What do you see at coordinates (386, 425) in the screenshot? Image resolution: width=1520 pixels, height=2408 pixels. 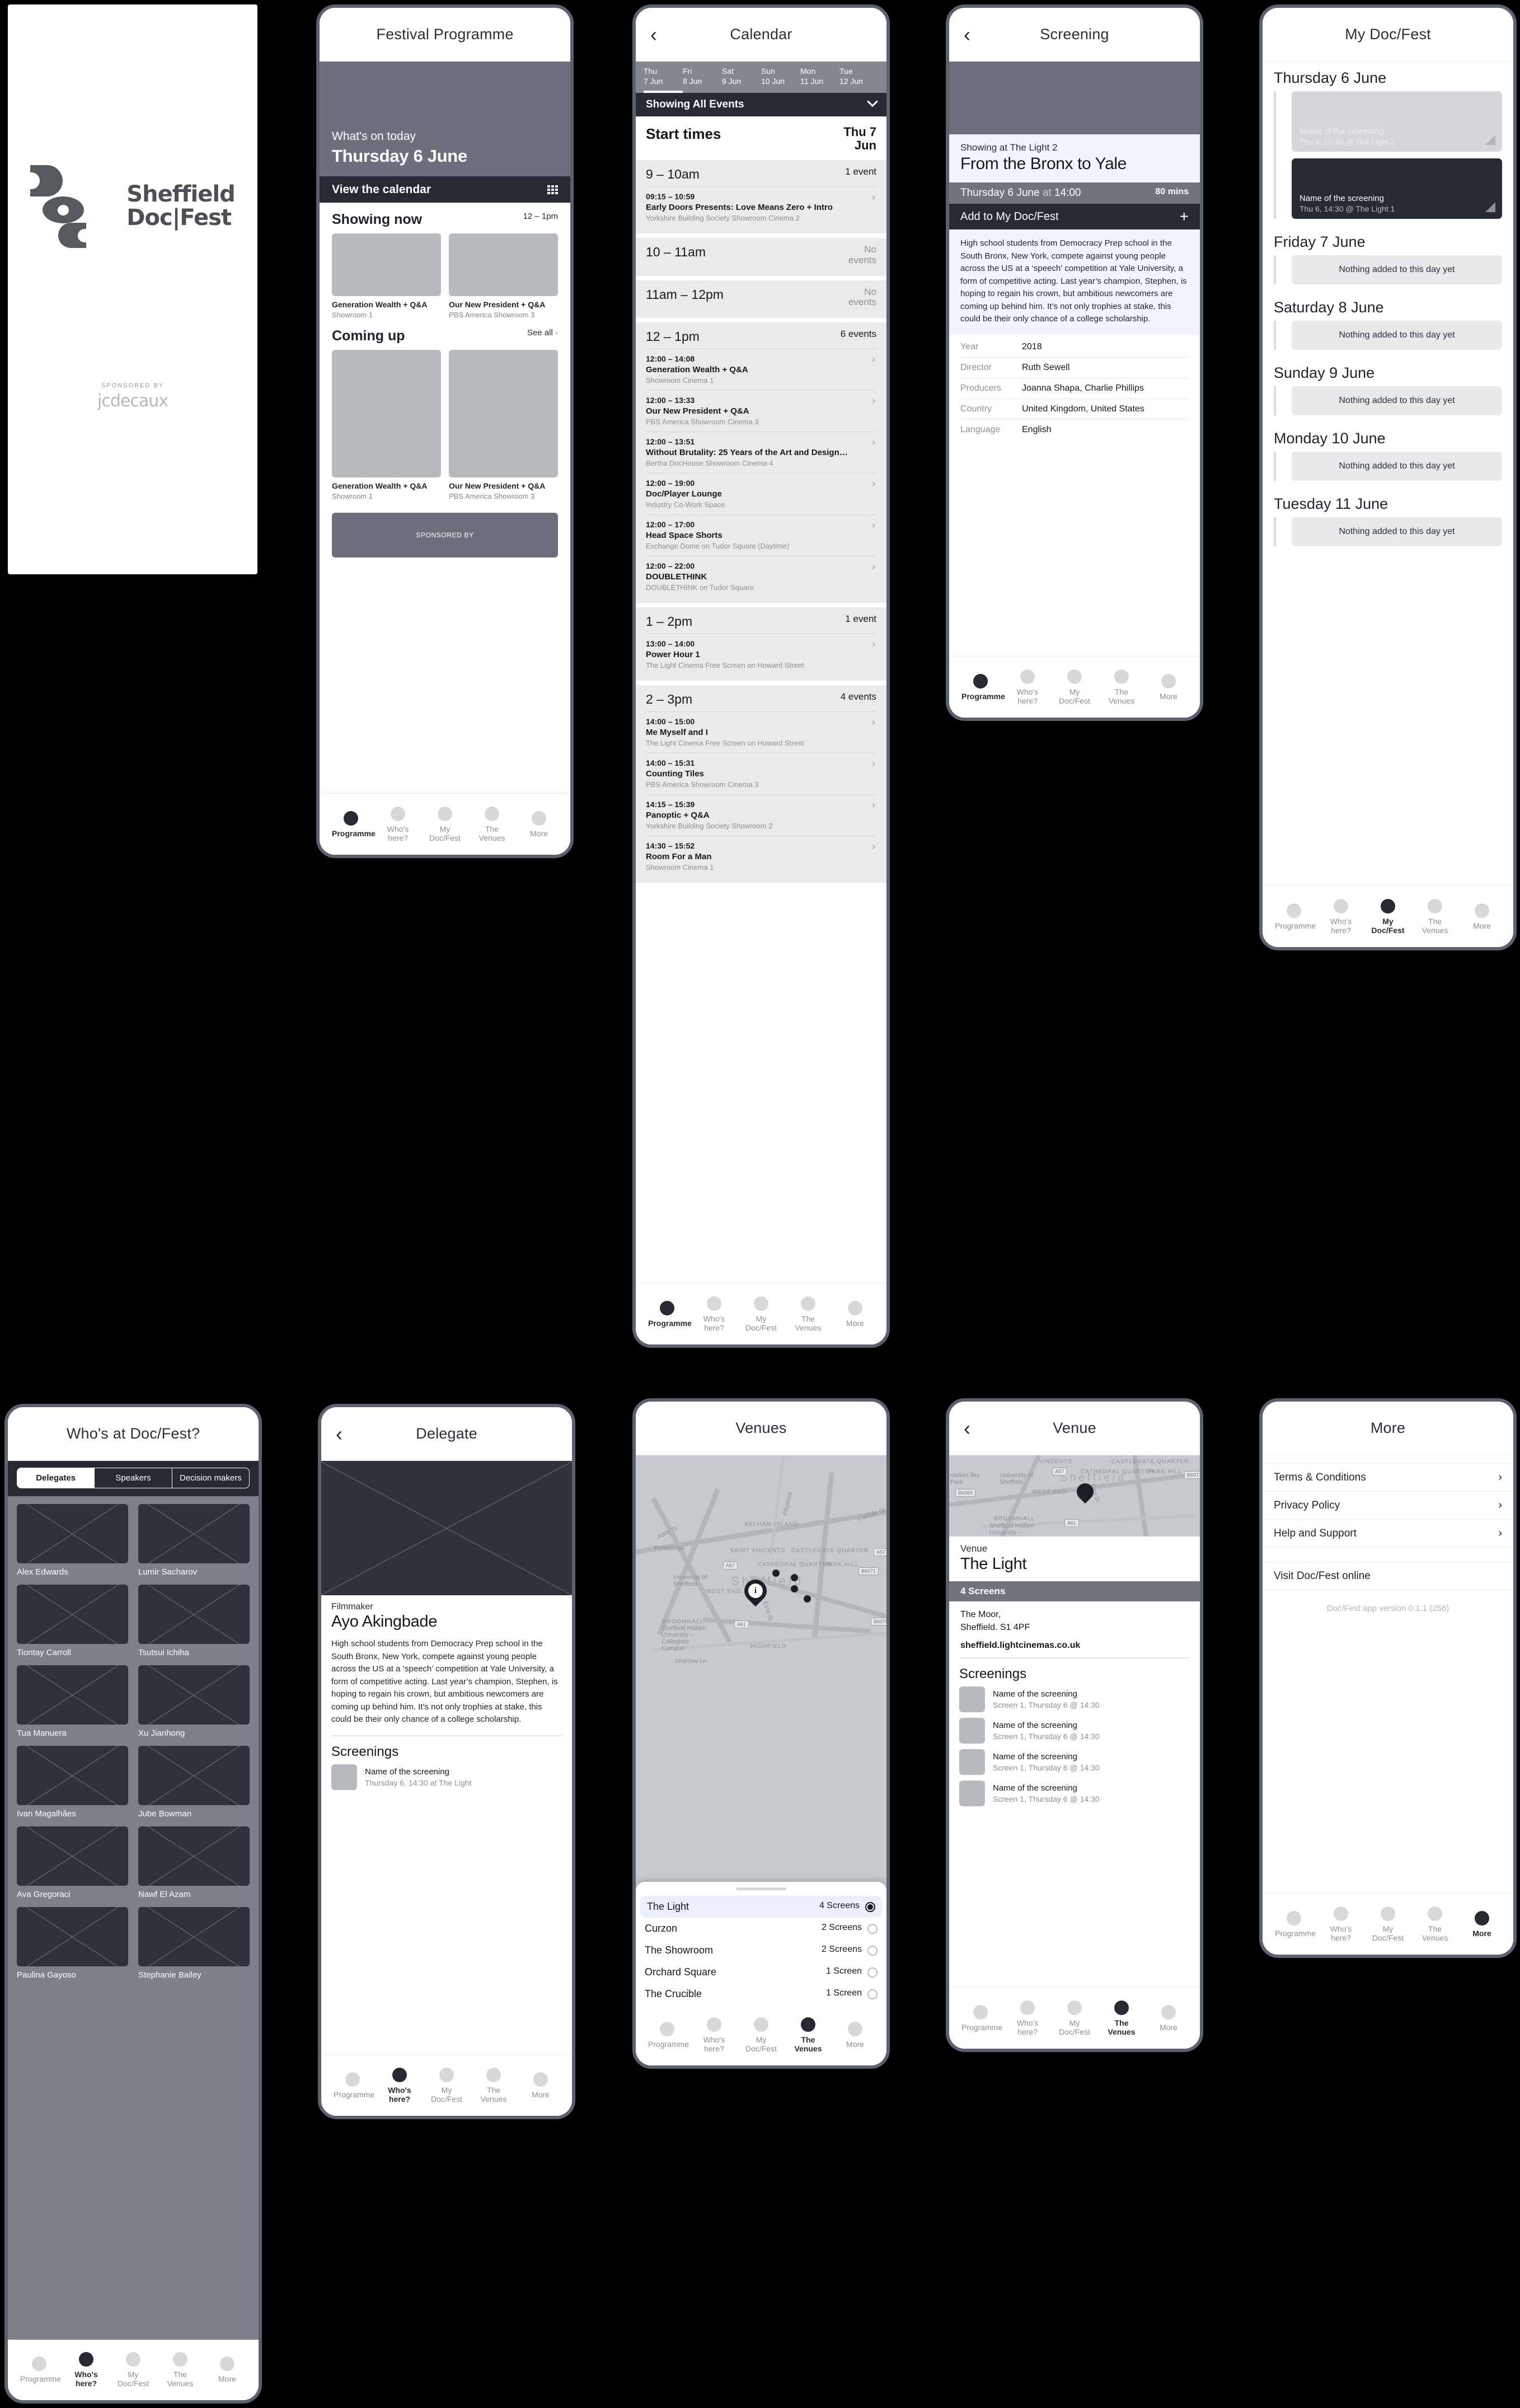 I see `programme-card: Generation Wealth + Q&A Showroom 1` at bounding box center [386, 425].